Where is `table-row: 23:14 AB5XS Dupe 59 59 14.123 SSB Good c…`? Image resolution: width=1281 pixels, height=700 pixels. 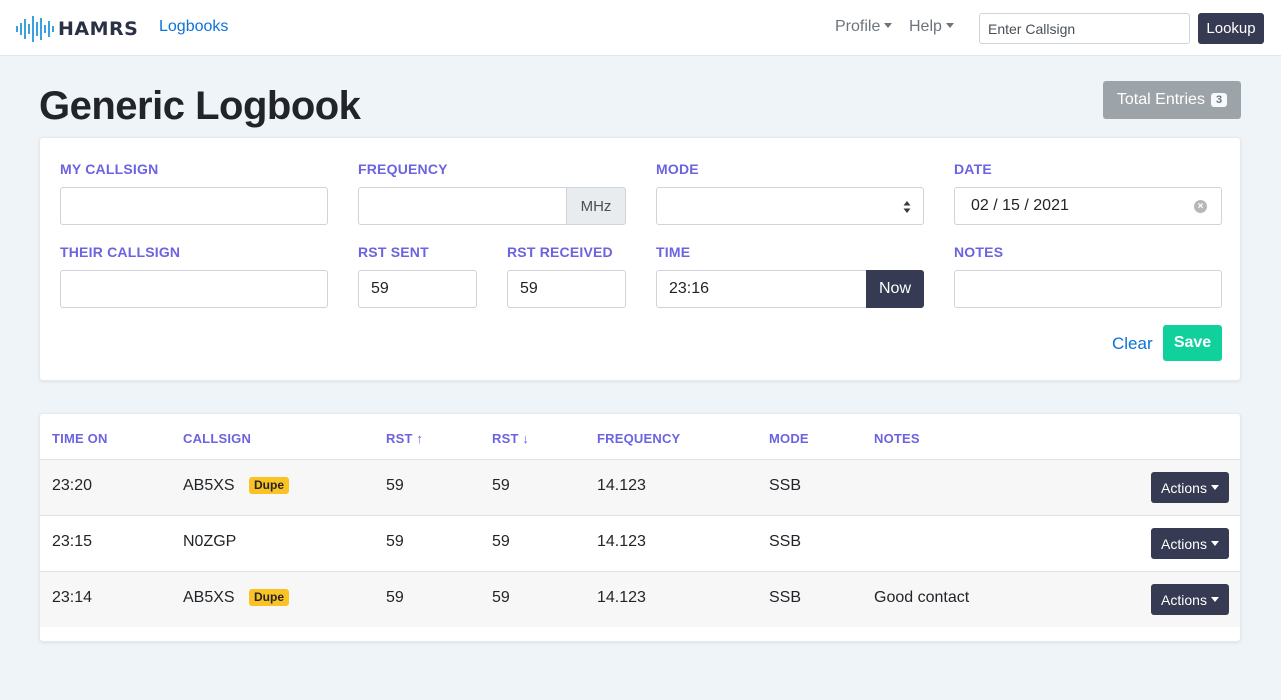
table-row: 23:14 AB5XS Dupe 59 59 14.123 SSB Good c… is located at coordinates (640, 599).